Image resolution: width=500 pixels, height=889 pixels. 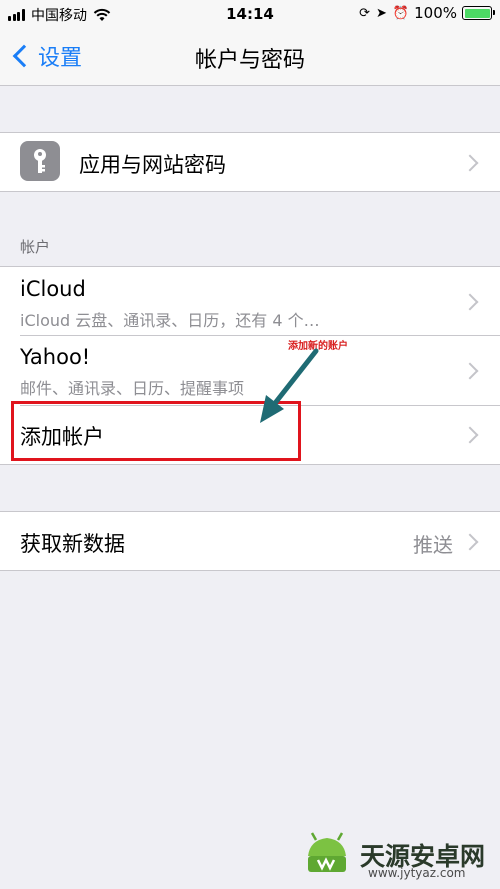 I want to click on fetch-group: 获取新数据 推送, so click(x=250, y=541).